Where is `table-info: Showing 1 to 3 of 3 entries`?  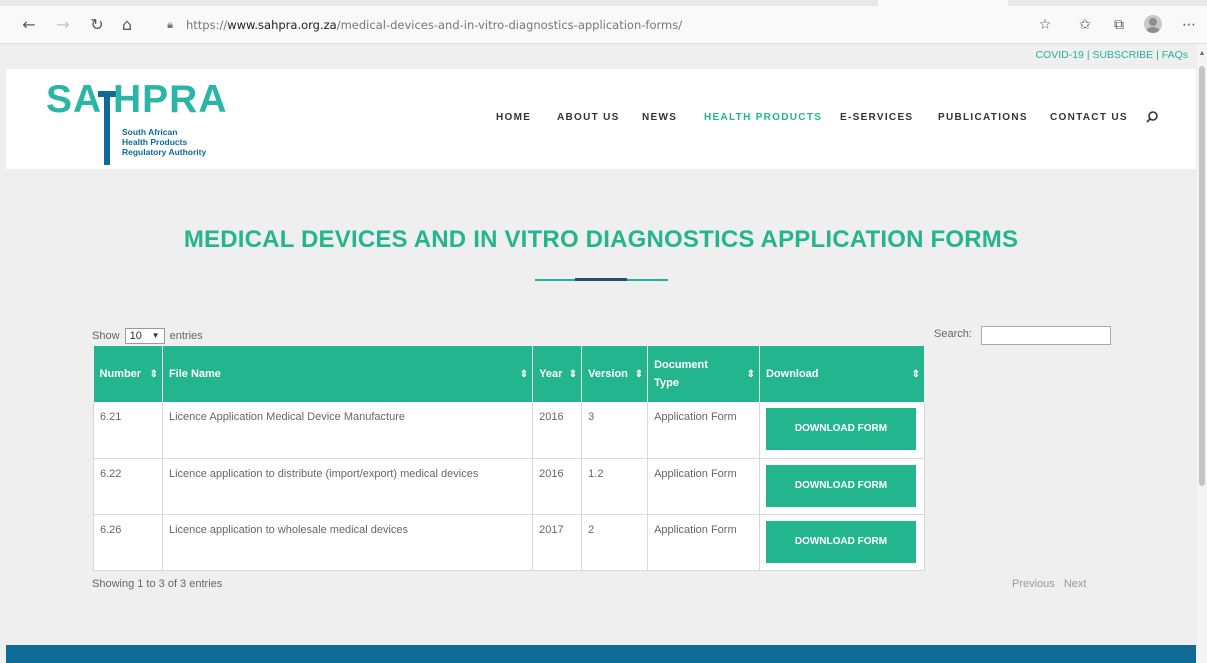 table-info: Showing 1 to 3 of 3 entries is located at coordinates (157, 584).